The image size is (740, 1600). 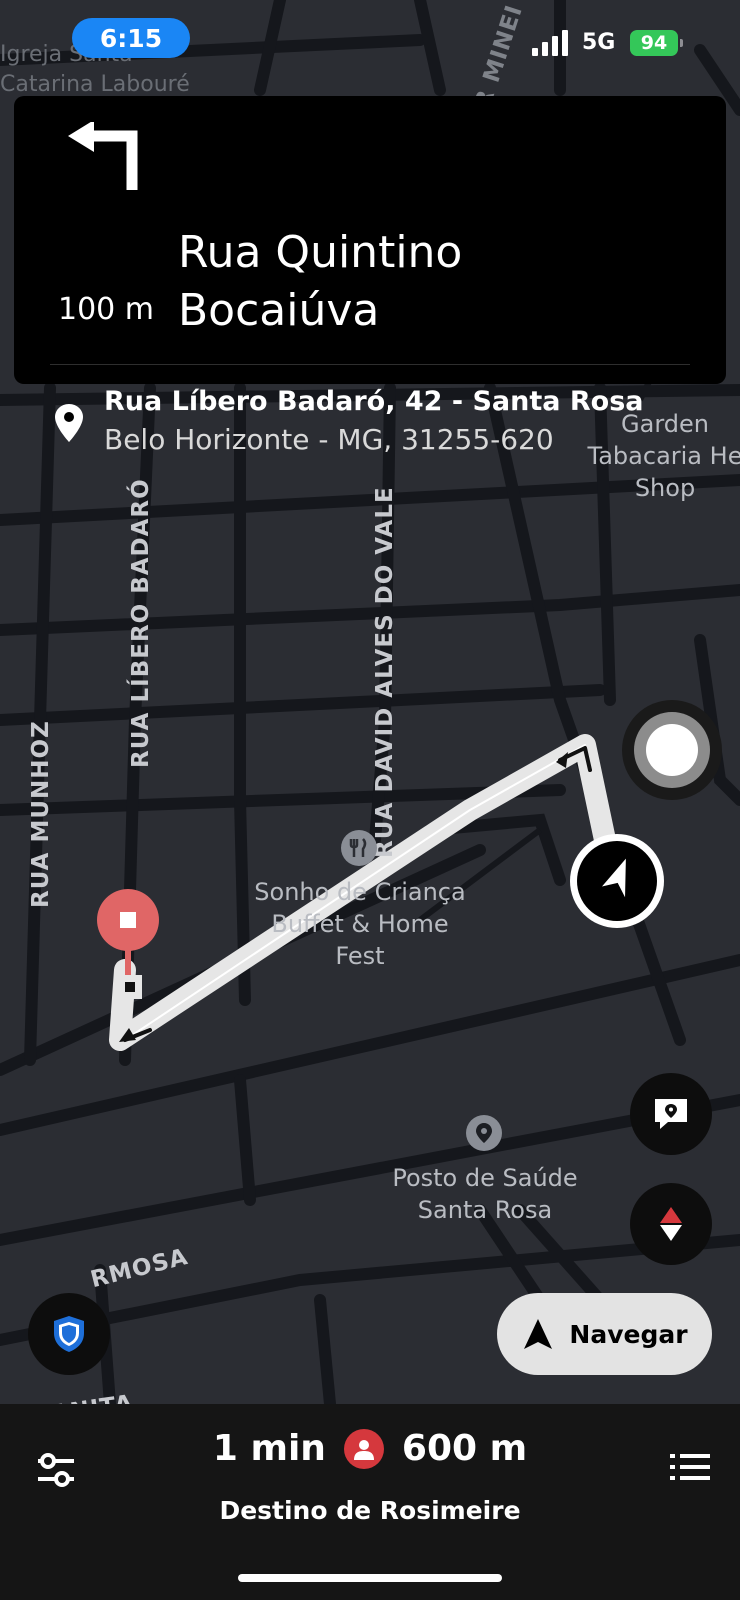 What do you see at coordinates (690, 1467) in the screenshot?
I see `list-icon` at bounding box center [690, 1467].